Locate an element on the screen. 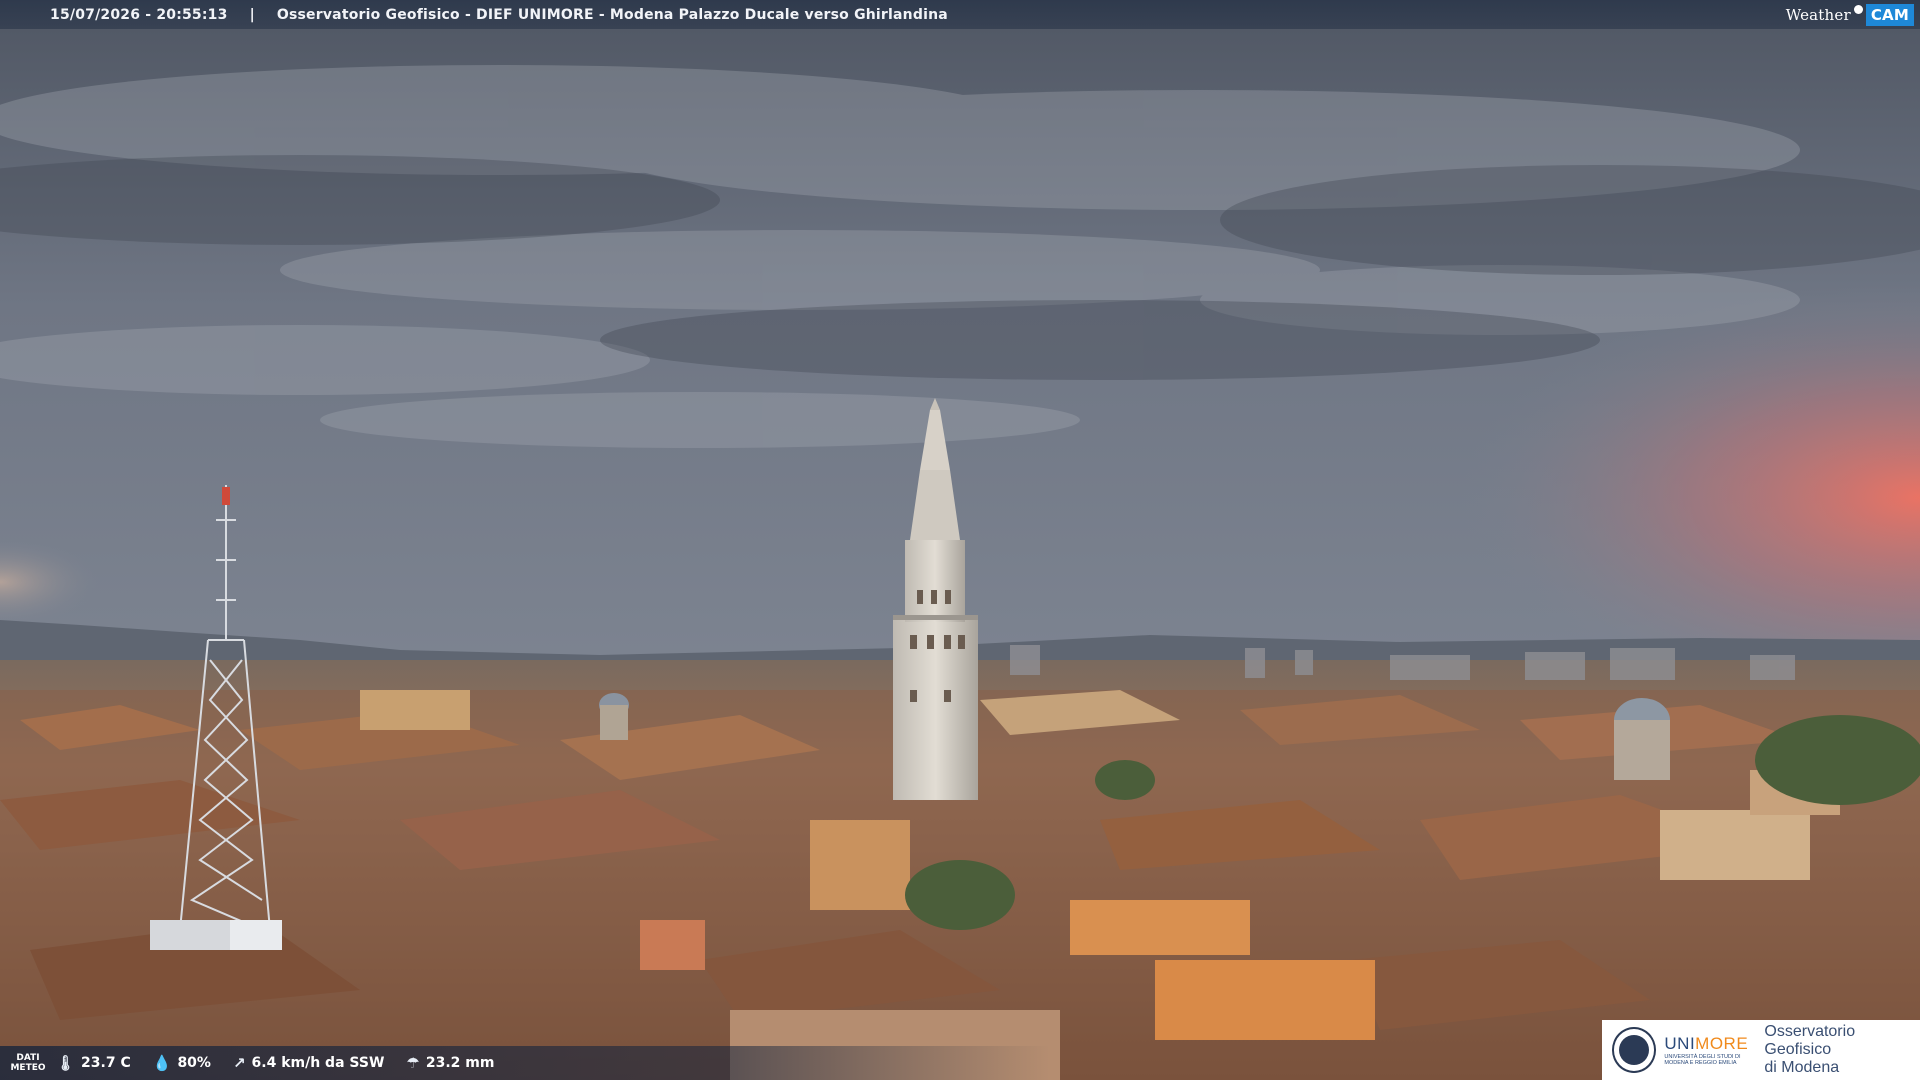 The height and width of the screenshot is (1080, 1920). weathercam-logo: Weather CAM is located at coordinates (1853, 14).